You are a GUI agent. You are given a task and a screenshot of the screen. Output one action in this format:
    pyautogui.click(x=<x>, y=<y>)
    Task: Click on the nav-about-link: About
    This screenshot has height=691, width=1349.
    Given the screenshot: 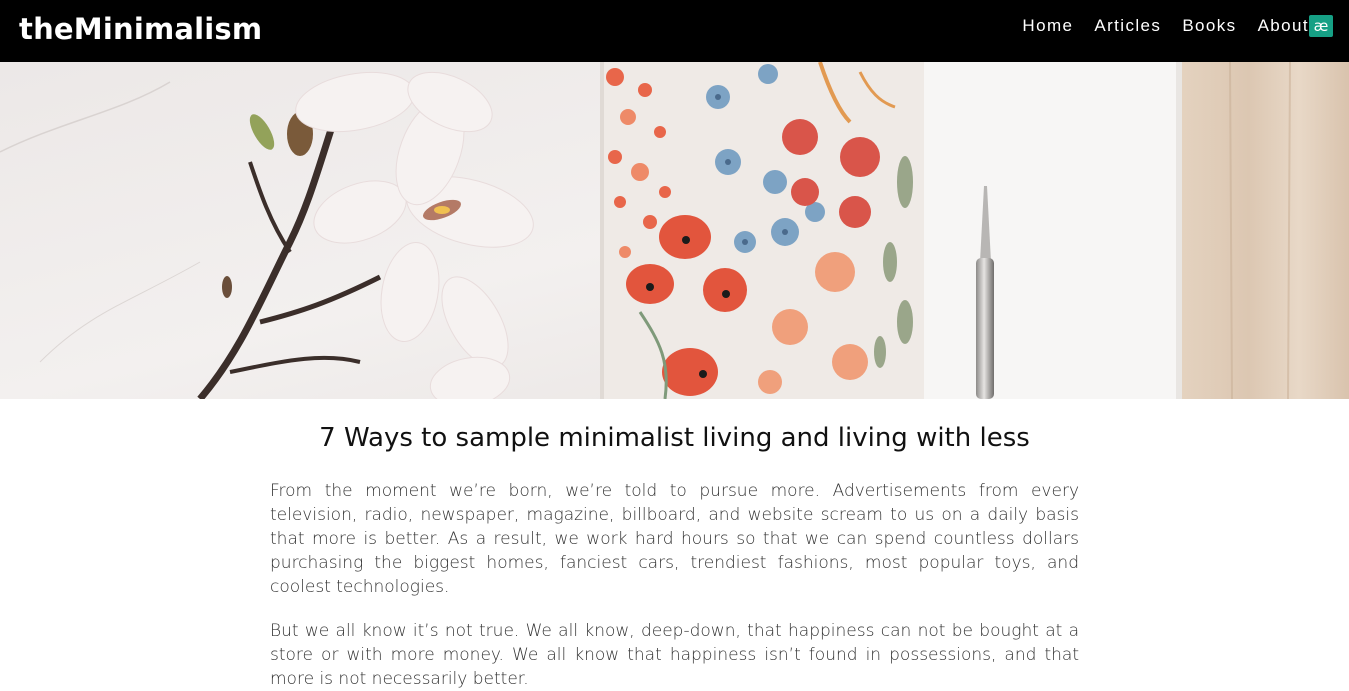 What is the action you would take?
    pyautogui.click(x=1283, y=26)
    